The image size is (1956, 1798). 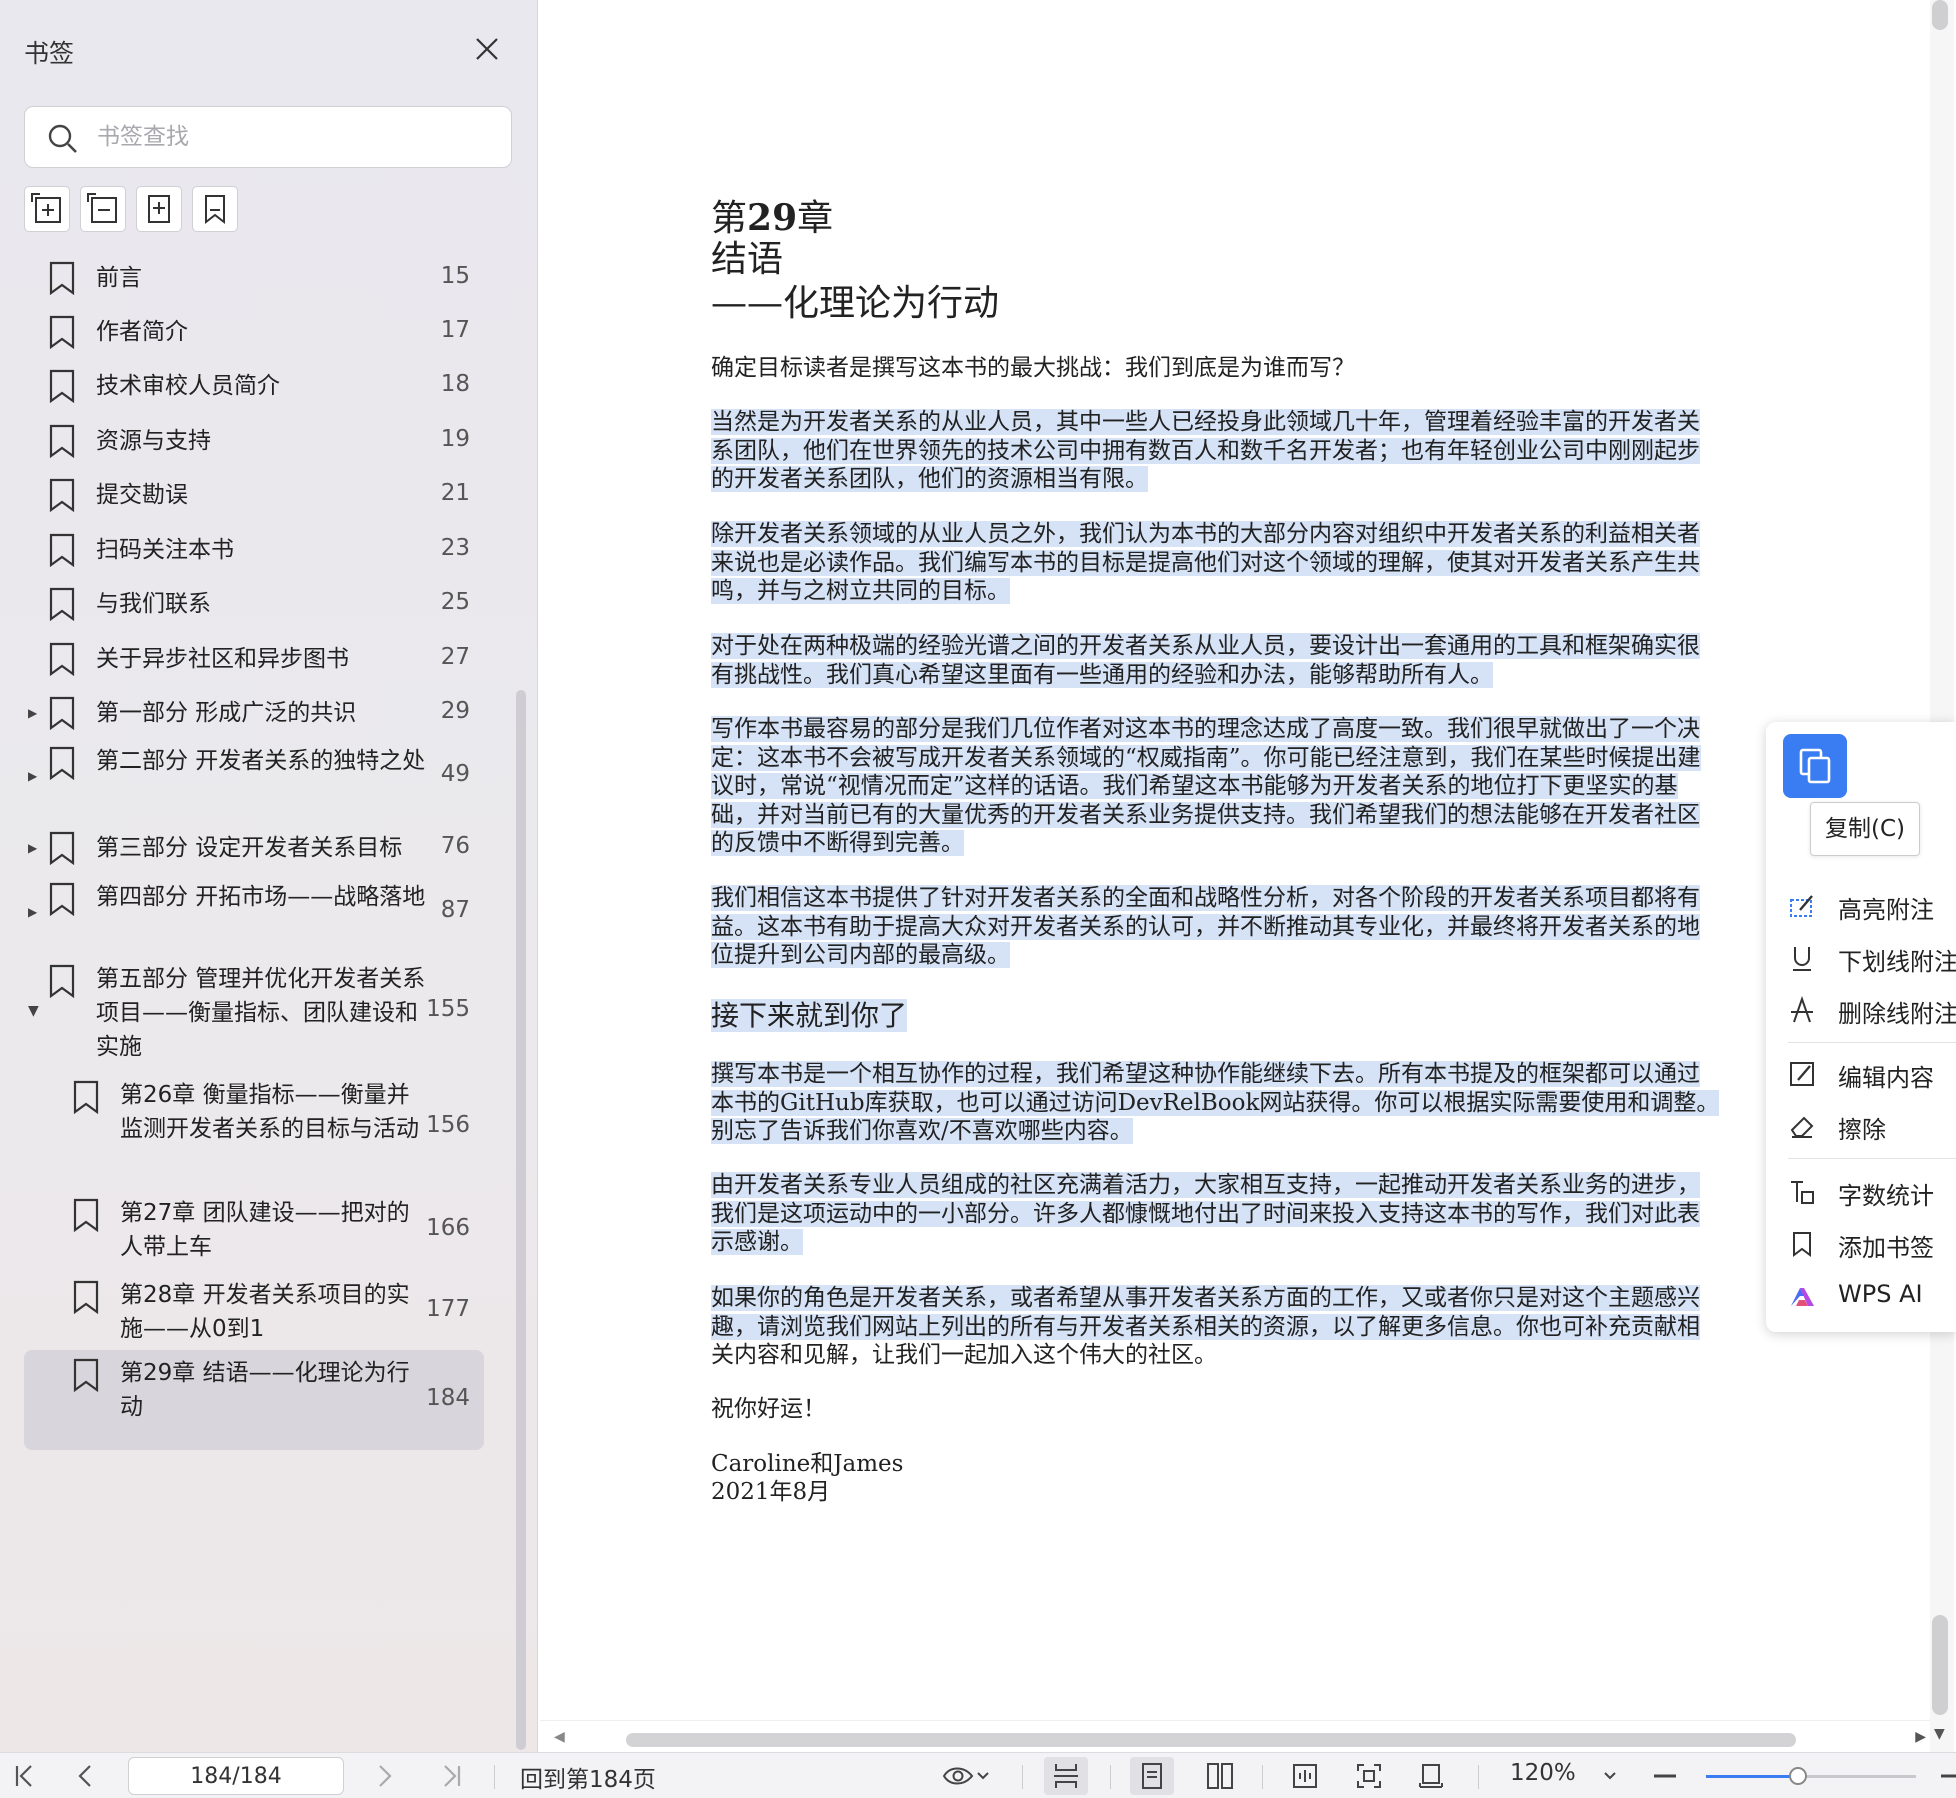 I want to click on paragraph-line: 示感谢。, so click(x=1255, y=1242).